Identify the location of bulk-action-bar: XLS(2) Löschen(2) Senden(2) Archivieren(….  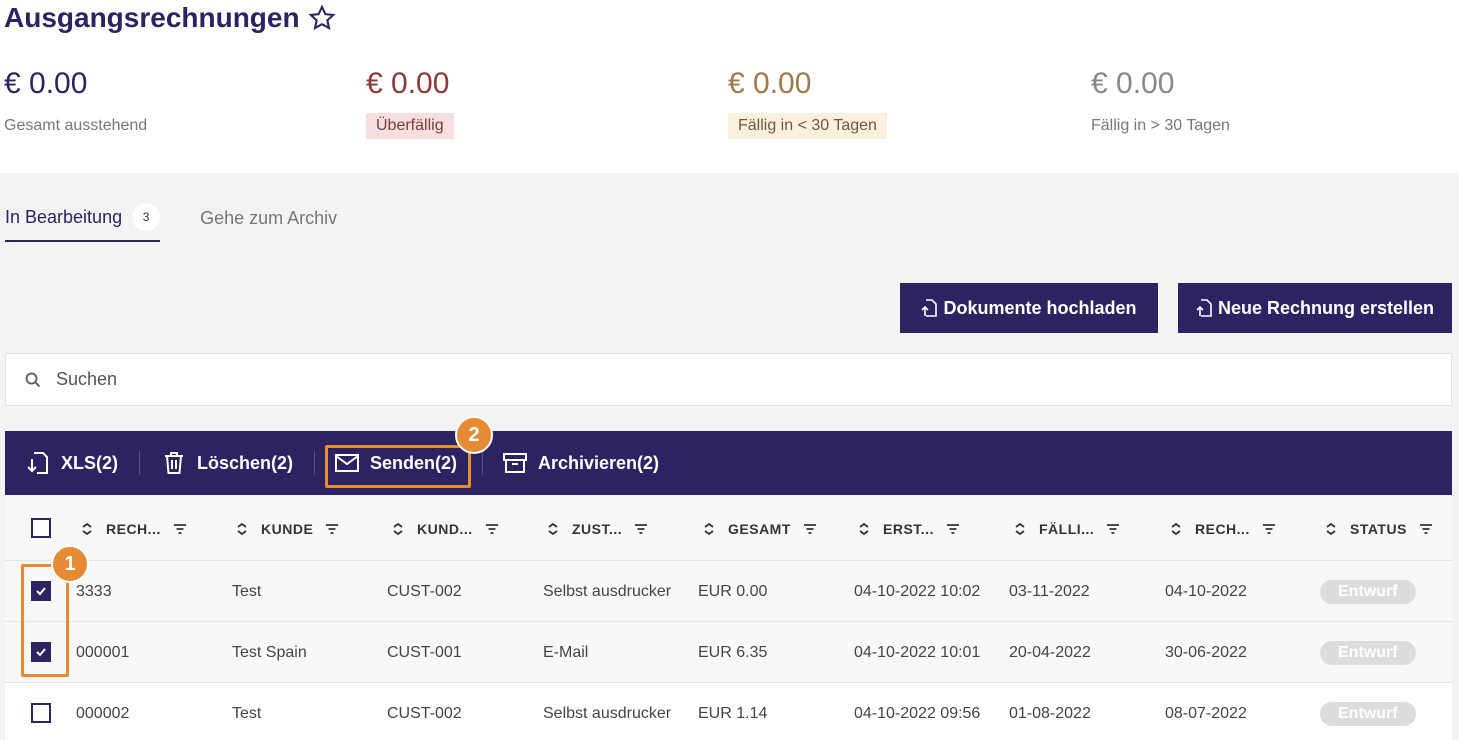
(728, 463).